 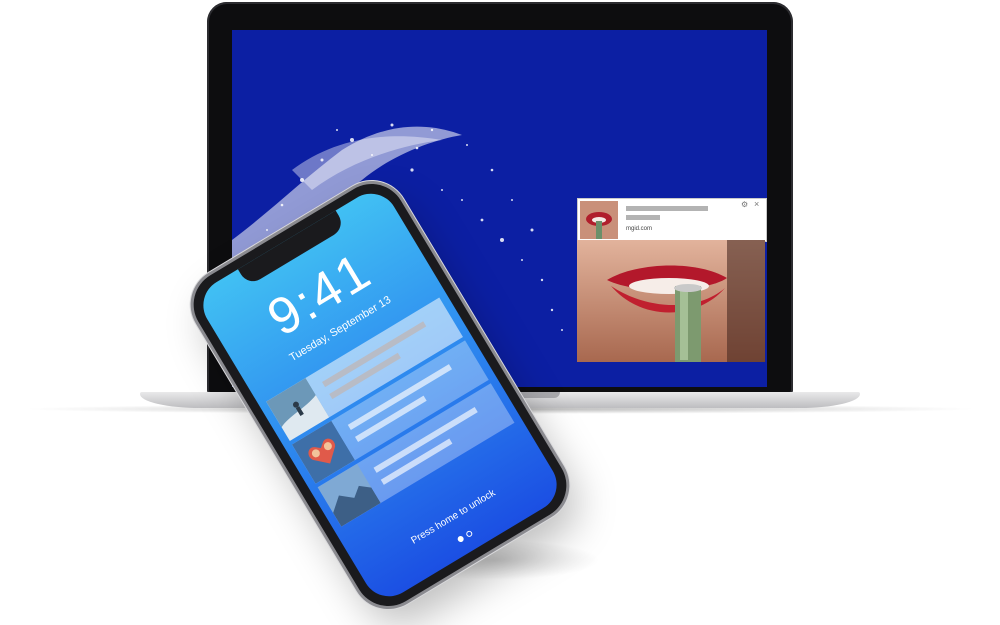 What do you see at coordinates (667, 208) in the screenshot?
I see `notification-title-placeholder` at bounding box center [667, 208].